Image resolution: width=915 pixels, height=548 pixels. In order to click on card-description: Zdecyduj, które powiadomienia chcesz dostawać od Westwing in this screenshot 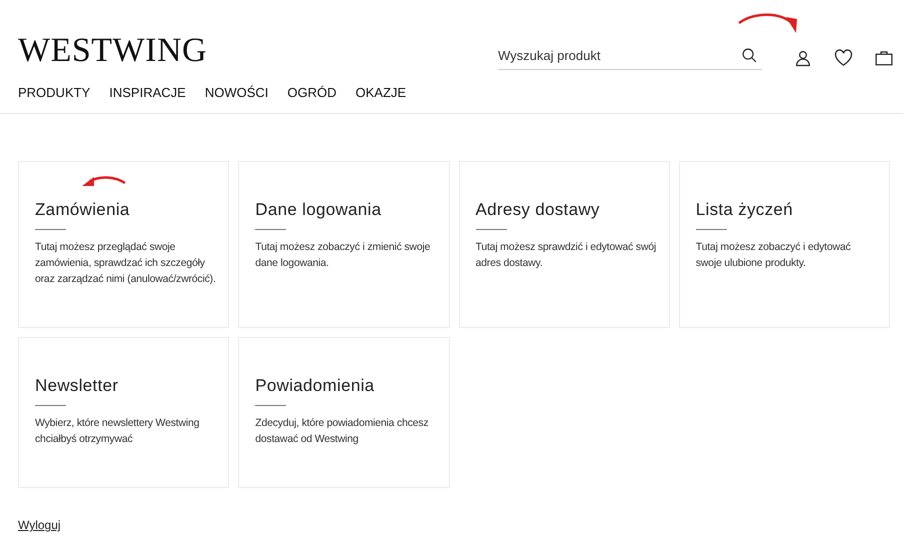, I will do `click(342, 431)`.